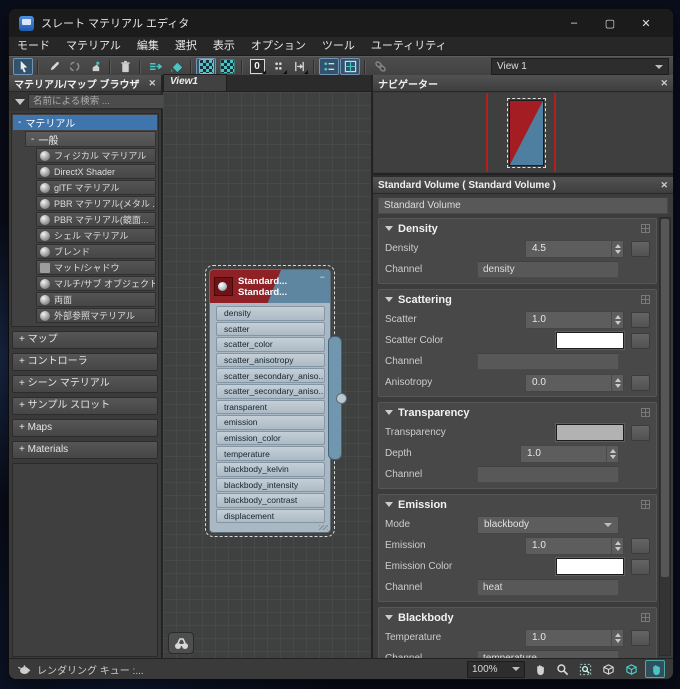 The image size is (680, 689). What do you see at coordinates (523, 185) in the screenshot?
I see `parameter-header: Standard Volume ( Standard Volume ) ✕` at bounding box center [523, 185].